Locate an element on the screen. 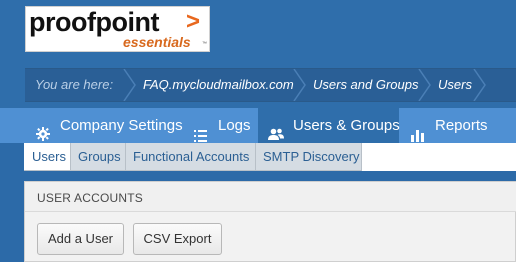 This screenshot has width=516, height=262. panel-header: USER ACCOUNTS is located at coordinates (270, 197).